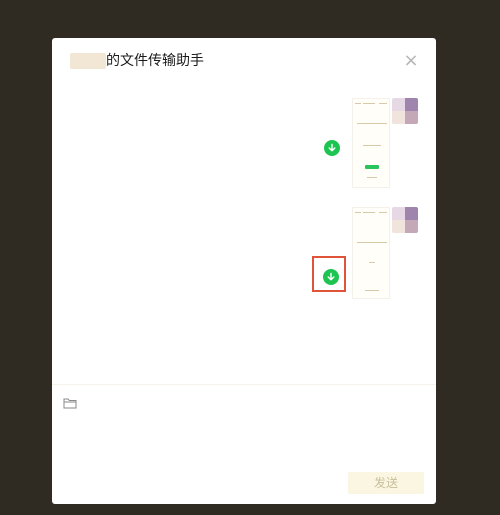 The height and width of the screenshot is (515, 500). I want to click on redacted-name, so click(88, 61).